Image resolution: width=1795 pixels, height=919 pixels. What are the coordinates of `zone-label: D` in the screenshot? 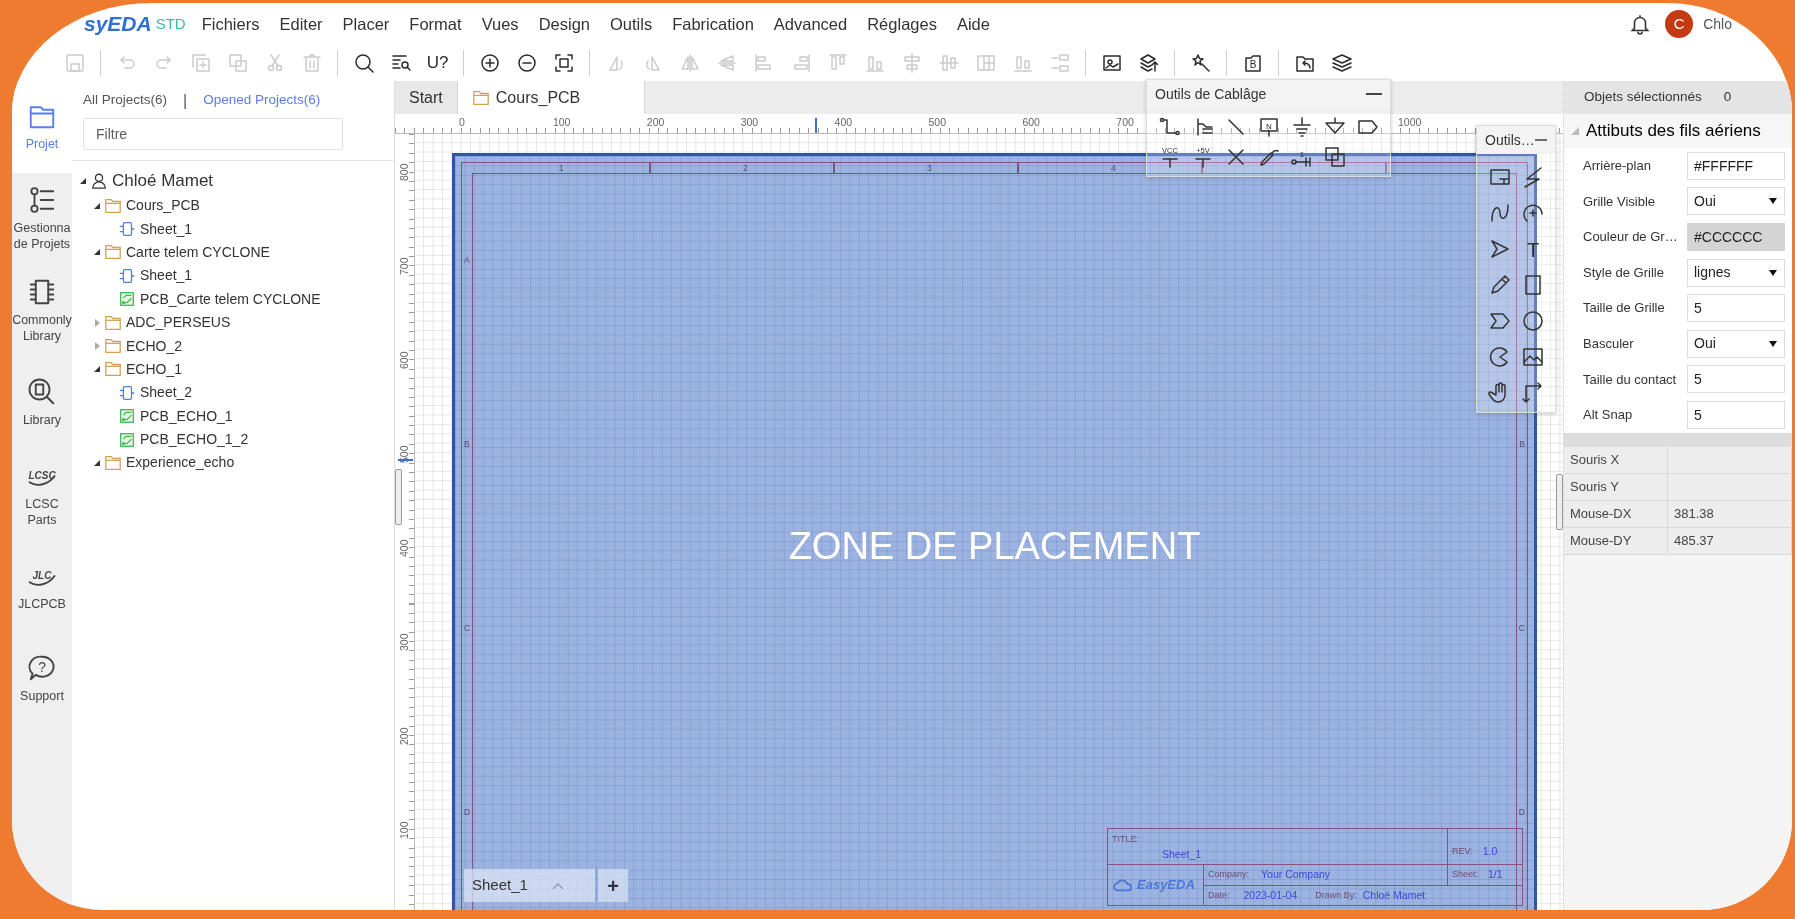 It's located at (467, 812).